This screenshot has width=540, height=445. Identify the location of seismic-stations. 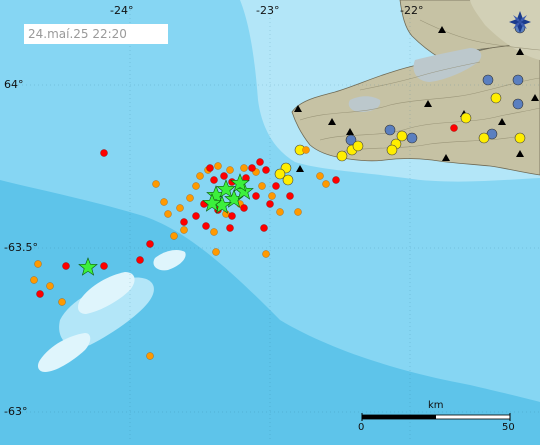
(416, 99).